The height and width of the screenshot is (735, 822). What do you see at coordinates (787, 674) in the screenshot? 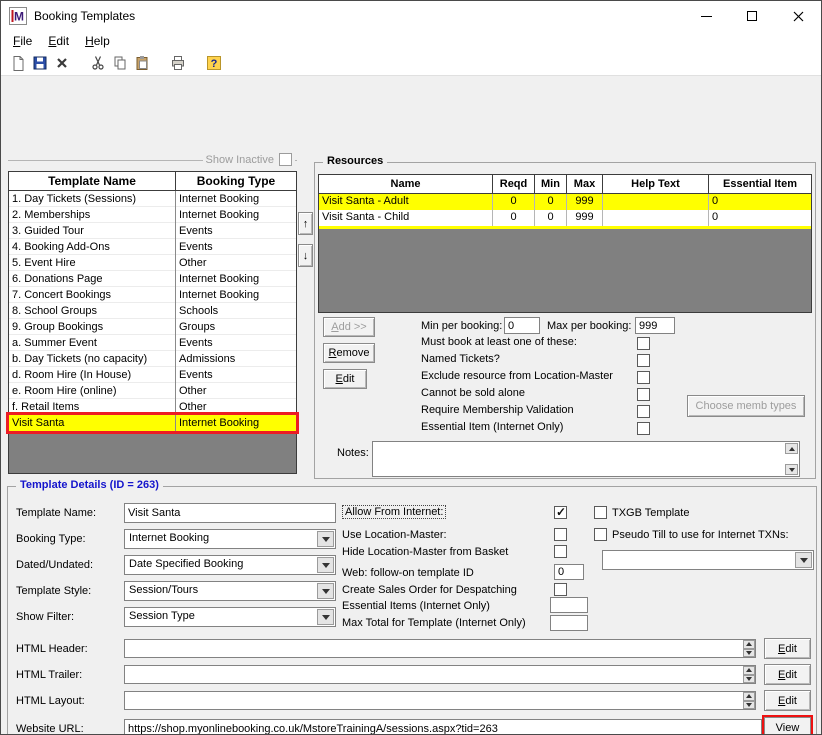
I see `html-trailer-edit-button: Edit` at bounding box center [787, 674].